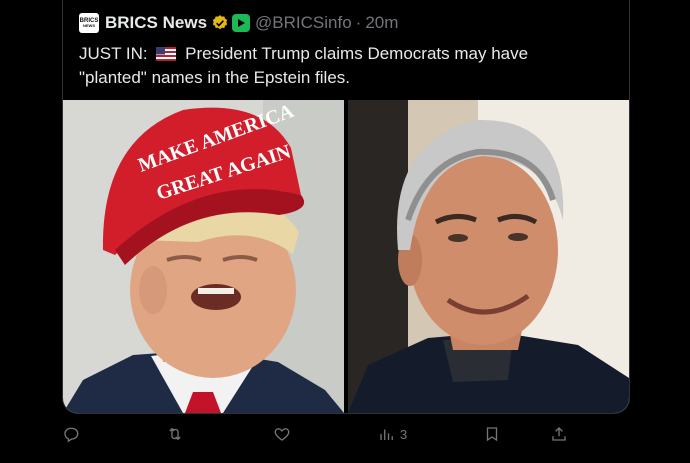 The height and width of the screenshot is (463, 690). Describe the element at coordinates (89, 25) in the screenshot. I see `avatar-subtext: NEWS` at that location.